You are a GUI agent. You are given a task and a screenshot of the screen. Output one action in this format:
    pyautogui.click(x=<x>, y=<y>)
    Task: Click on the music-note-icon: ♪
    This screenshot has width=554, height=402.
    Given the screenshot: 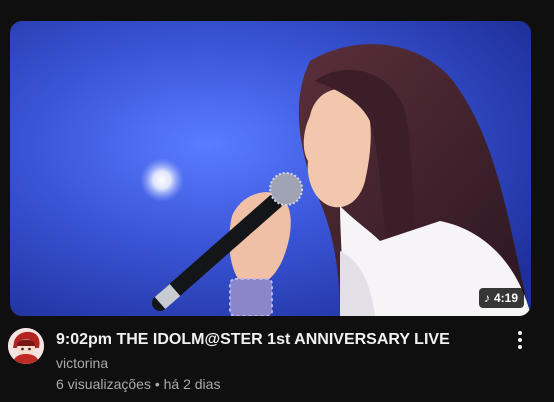 What is the action you would take?
    pyautogui.click(x=486, y=298)
    